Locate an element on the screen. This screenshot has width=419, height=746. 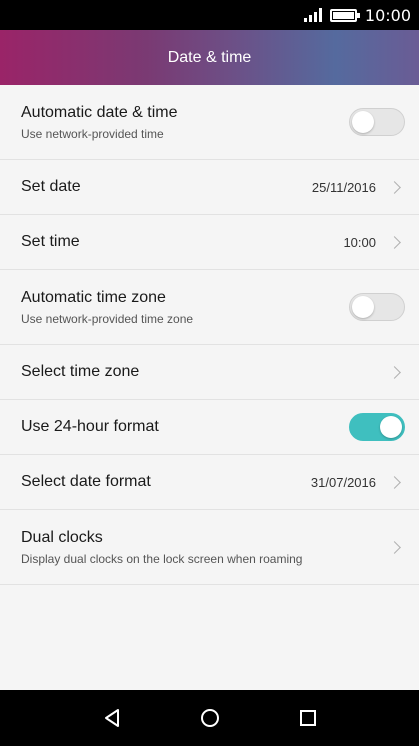
home-circle-icon is located at coordinates (210, 718).